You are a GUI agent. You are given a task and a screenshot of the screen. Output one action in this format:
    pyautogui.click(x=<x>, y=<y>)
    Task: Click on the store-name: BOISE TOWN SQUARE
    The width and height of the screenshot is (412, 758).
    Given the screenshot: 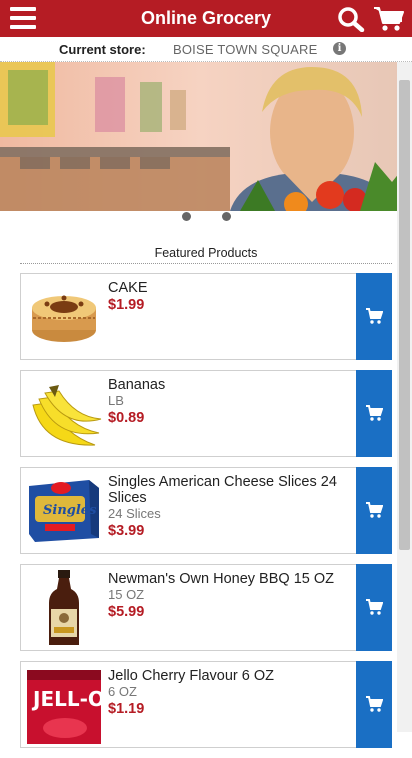 What is the action you would take?
    pyautogui.click(x=245, y=49)
    